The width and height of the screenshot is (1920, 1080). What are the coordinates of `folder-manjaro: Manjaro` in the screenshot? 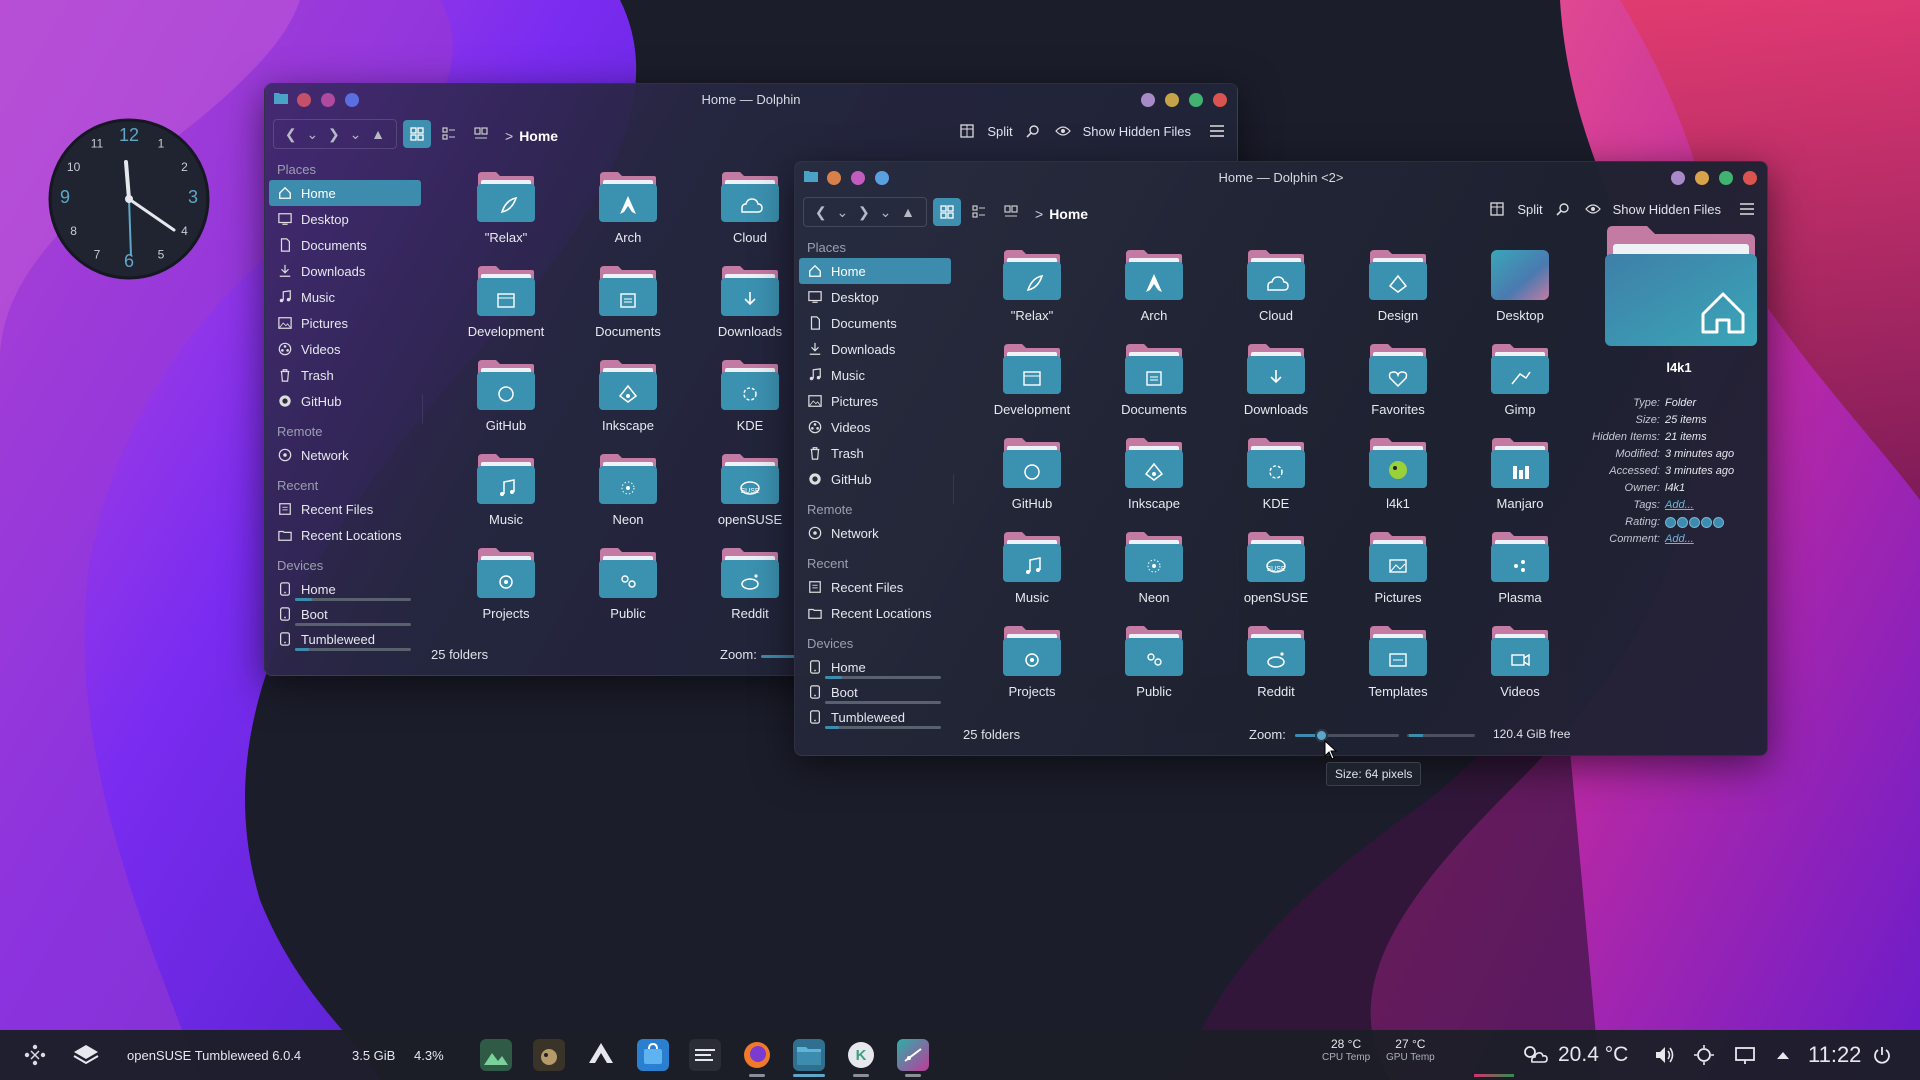 It's located at (1520, 483).